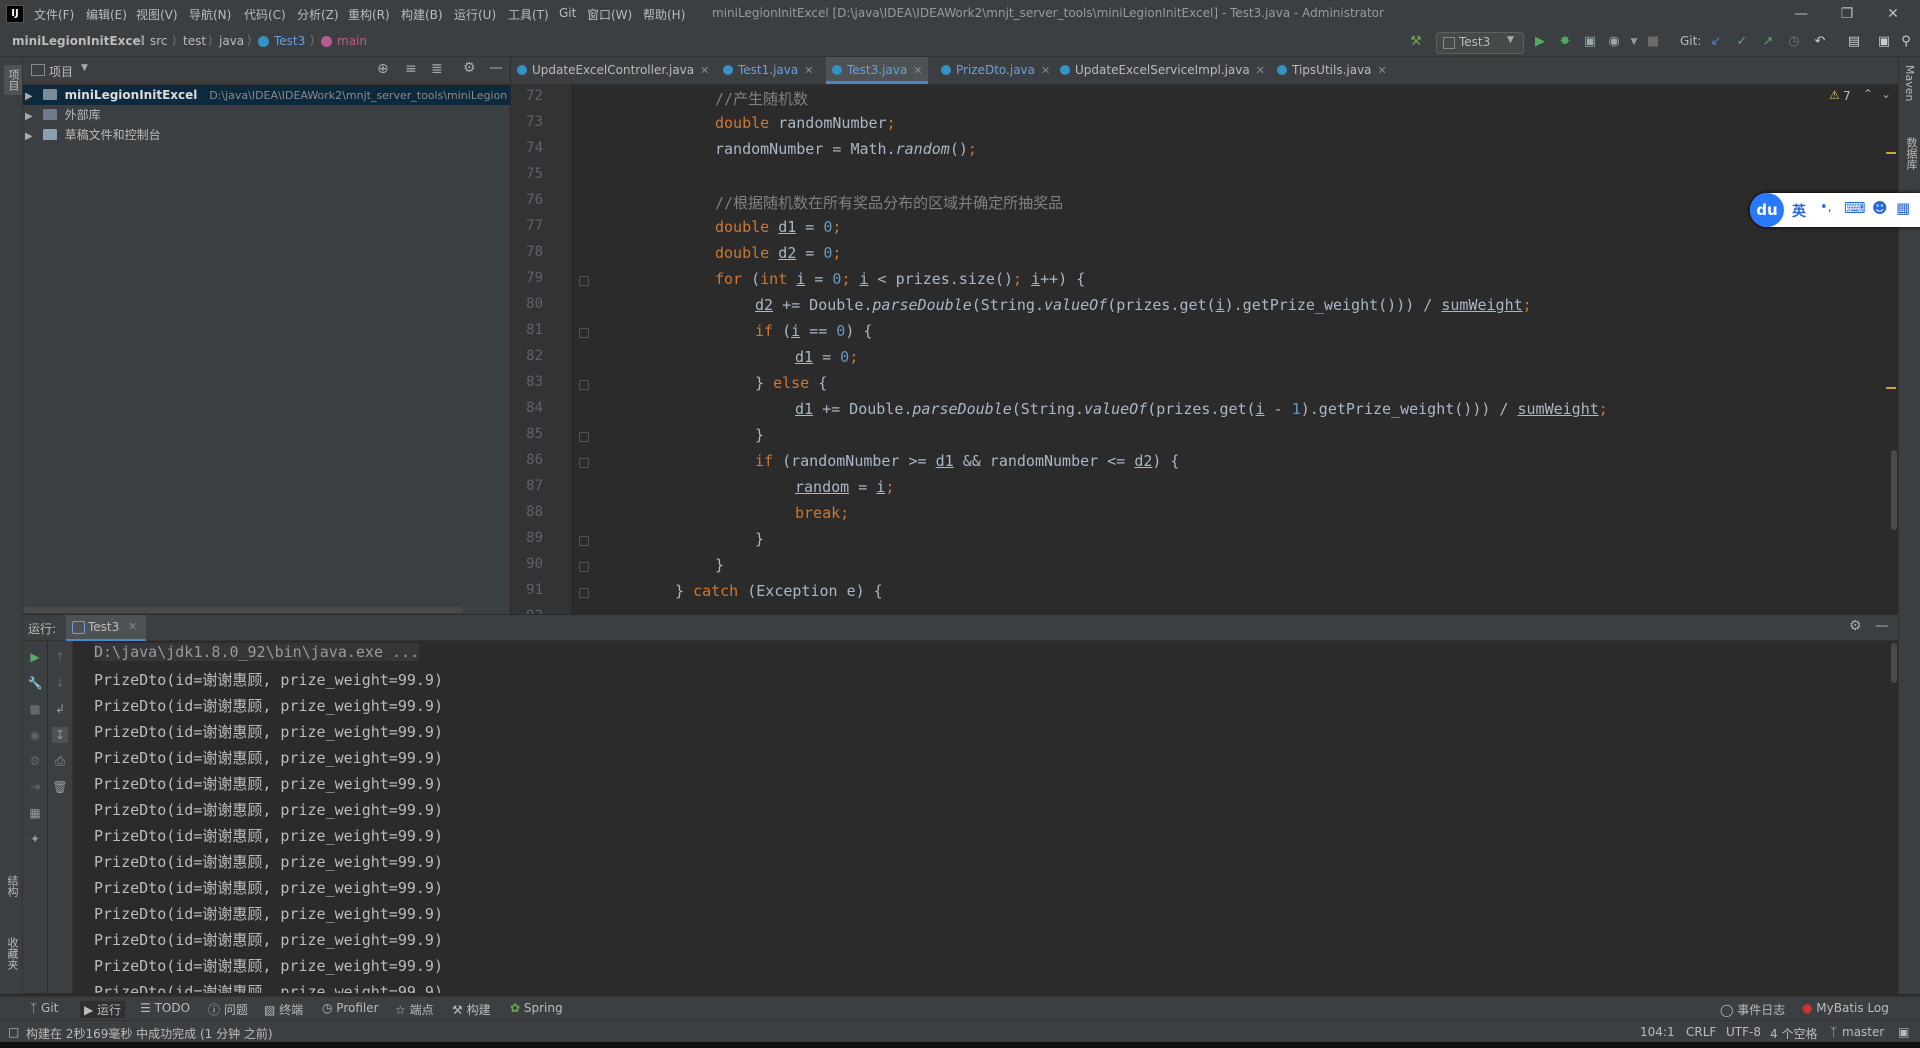 This screenshot has height=1048, width=1920. I want to click on menu-navigate: 导航(N), so click(210, 14).